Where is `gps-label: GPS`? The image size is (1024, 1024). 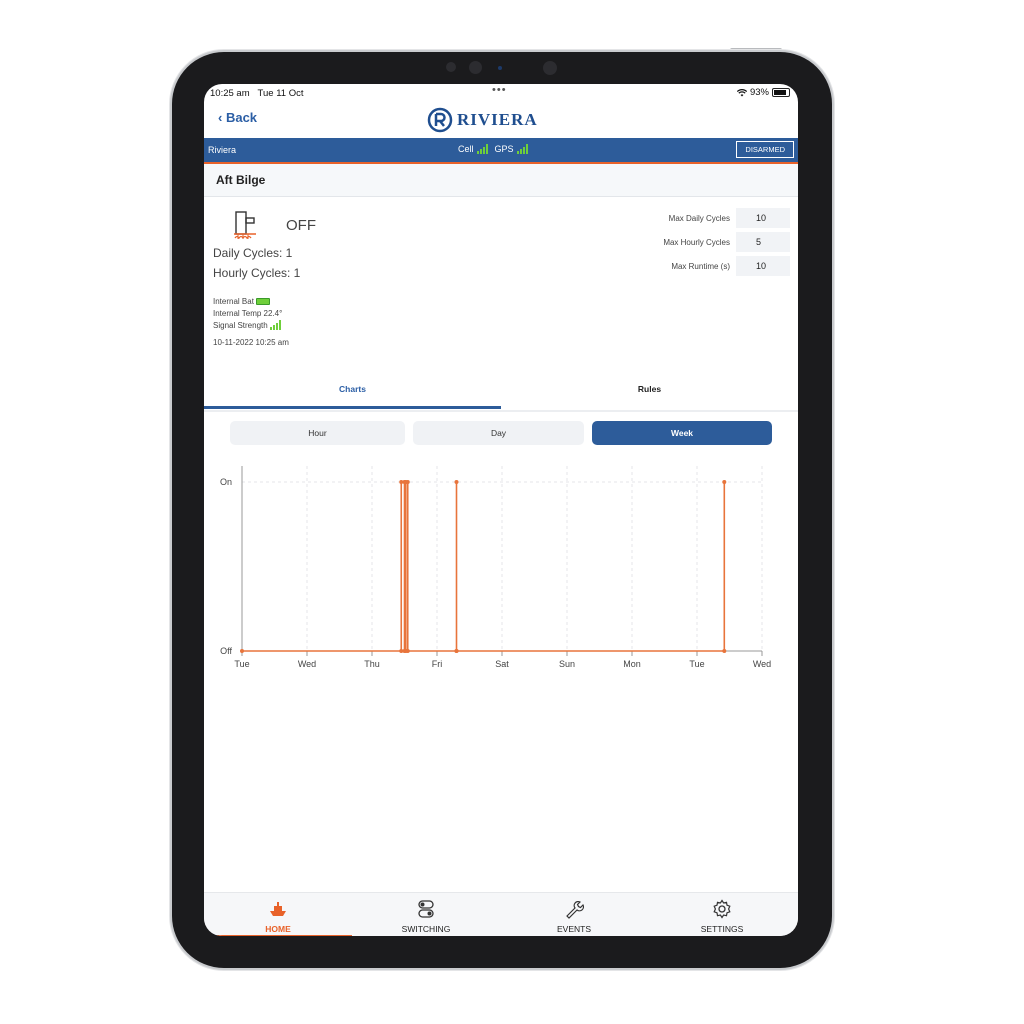
gps-label: GPS is located at coordinates (504, 149).